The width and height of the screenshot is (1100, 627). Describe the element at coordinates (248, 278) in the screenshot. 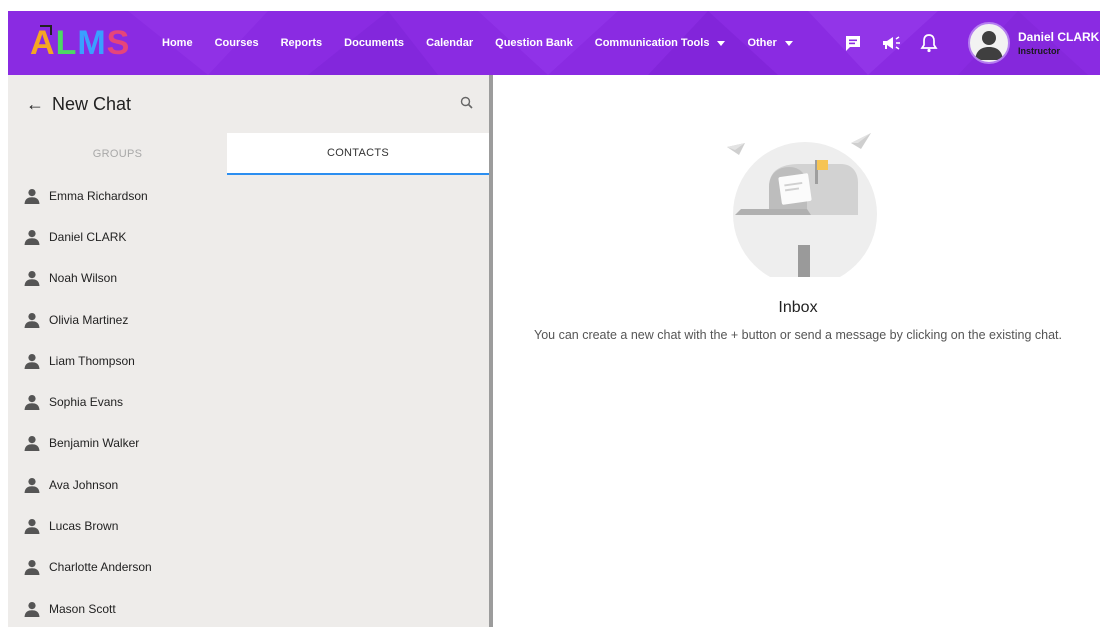

I see `contact-item: Noah Wilson` at that location.